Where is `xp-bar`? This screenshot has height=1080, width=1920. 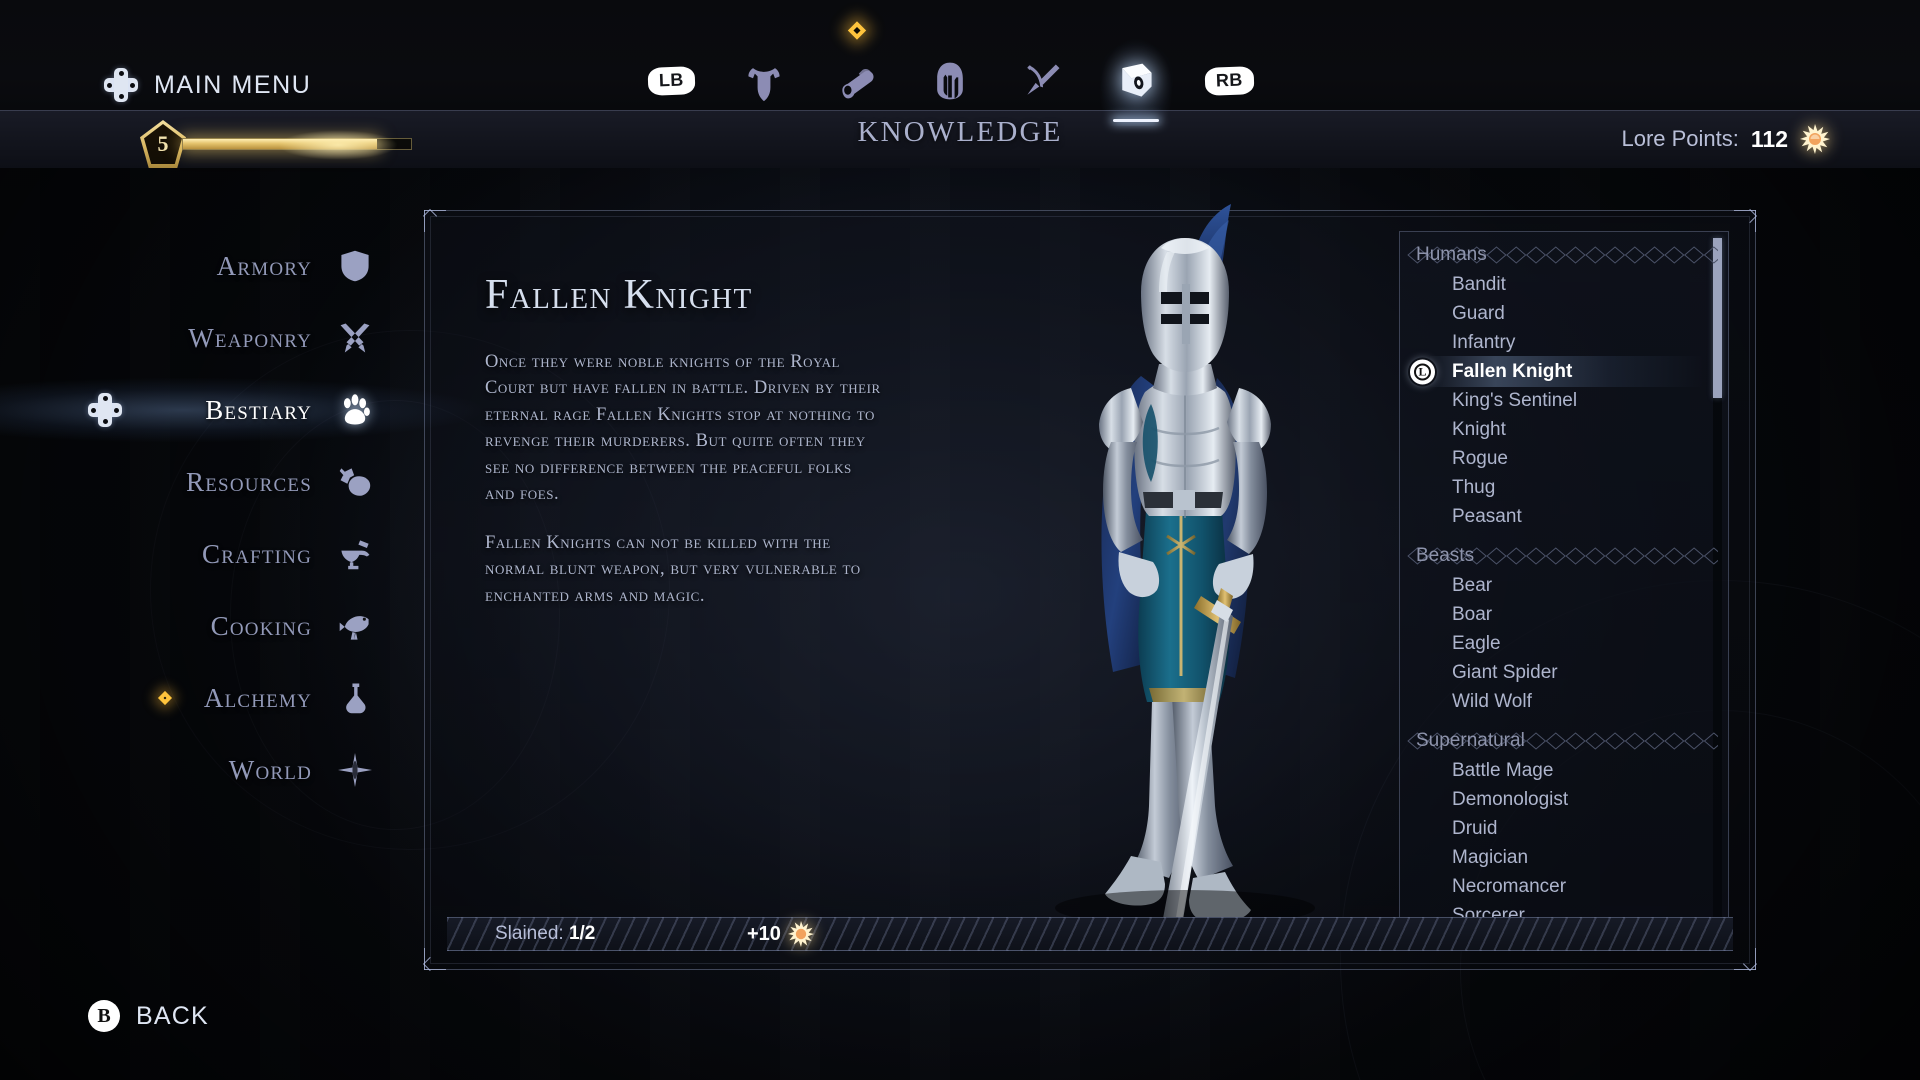 xp-bar is located at coordinates (297, 145).